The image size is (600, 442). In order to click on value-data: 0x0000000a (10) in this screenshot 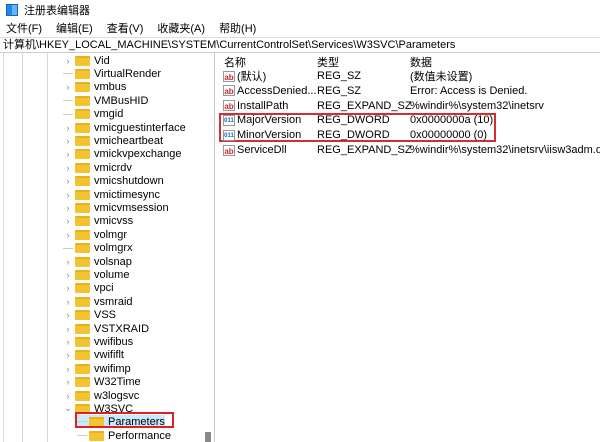, I will do `click(452, 120)`.